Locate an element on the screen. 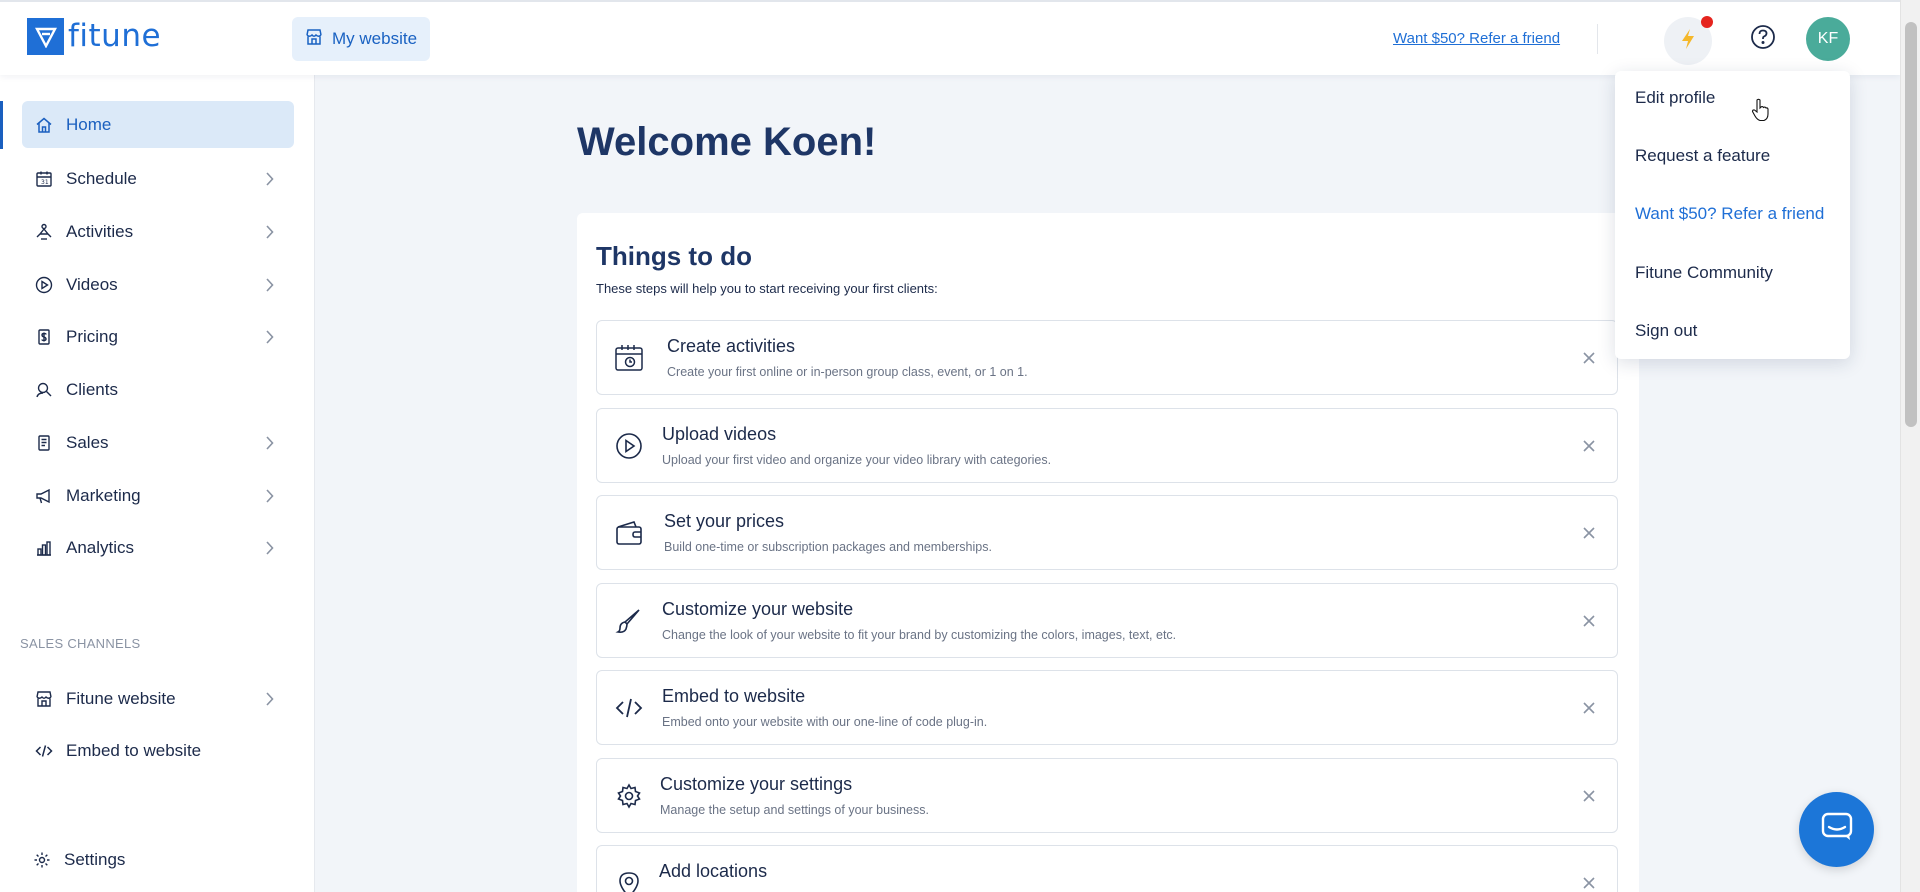 The image size is (1920, 892). header-divider is located at coordinates (1597, 39).